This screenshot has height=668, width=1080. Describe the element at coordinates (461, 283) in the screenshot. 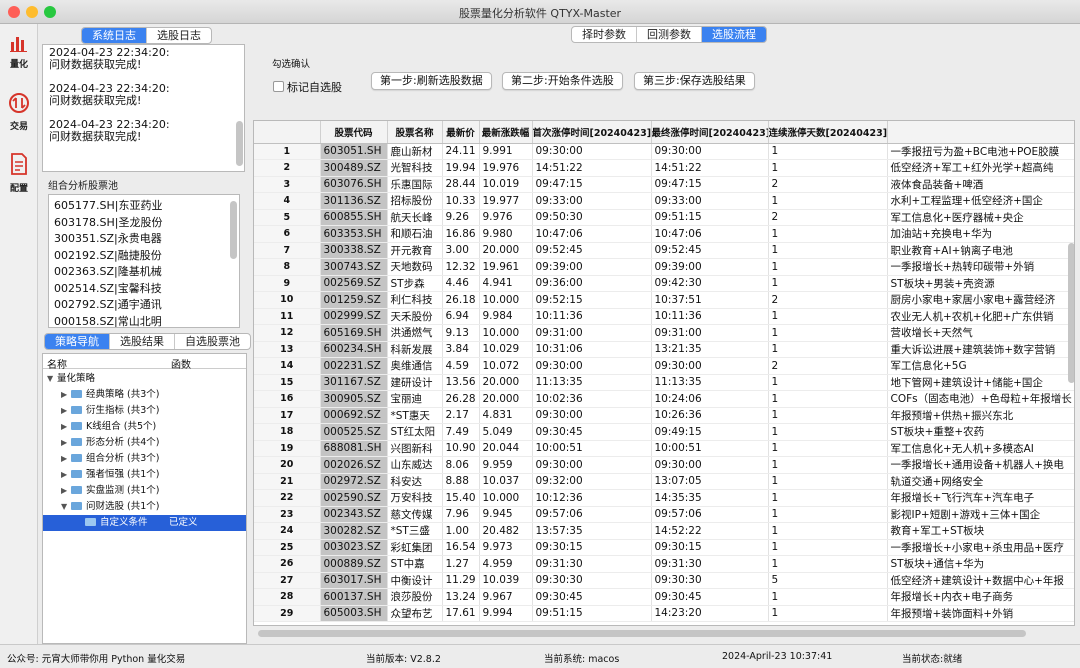

I see `table-cell: 4.46` at that location.